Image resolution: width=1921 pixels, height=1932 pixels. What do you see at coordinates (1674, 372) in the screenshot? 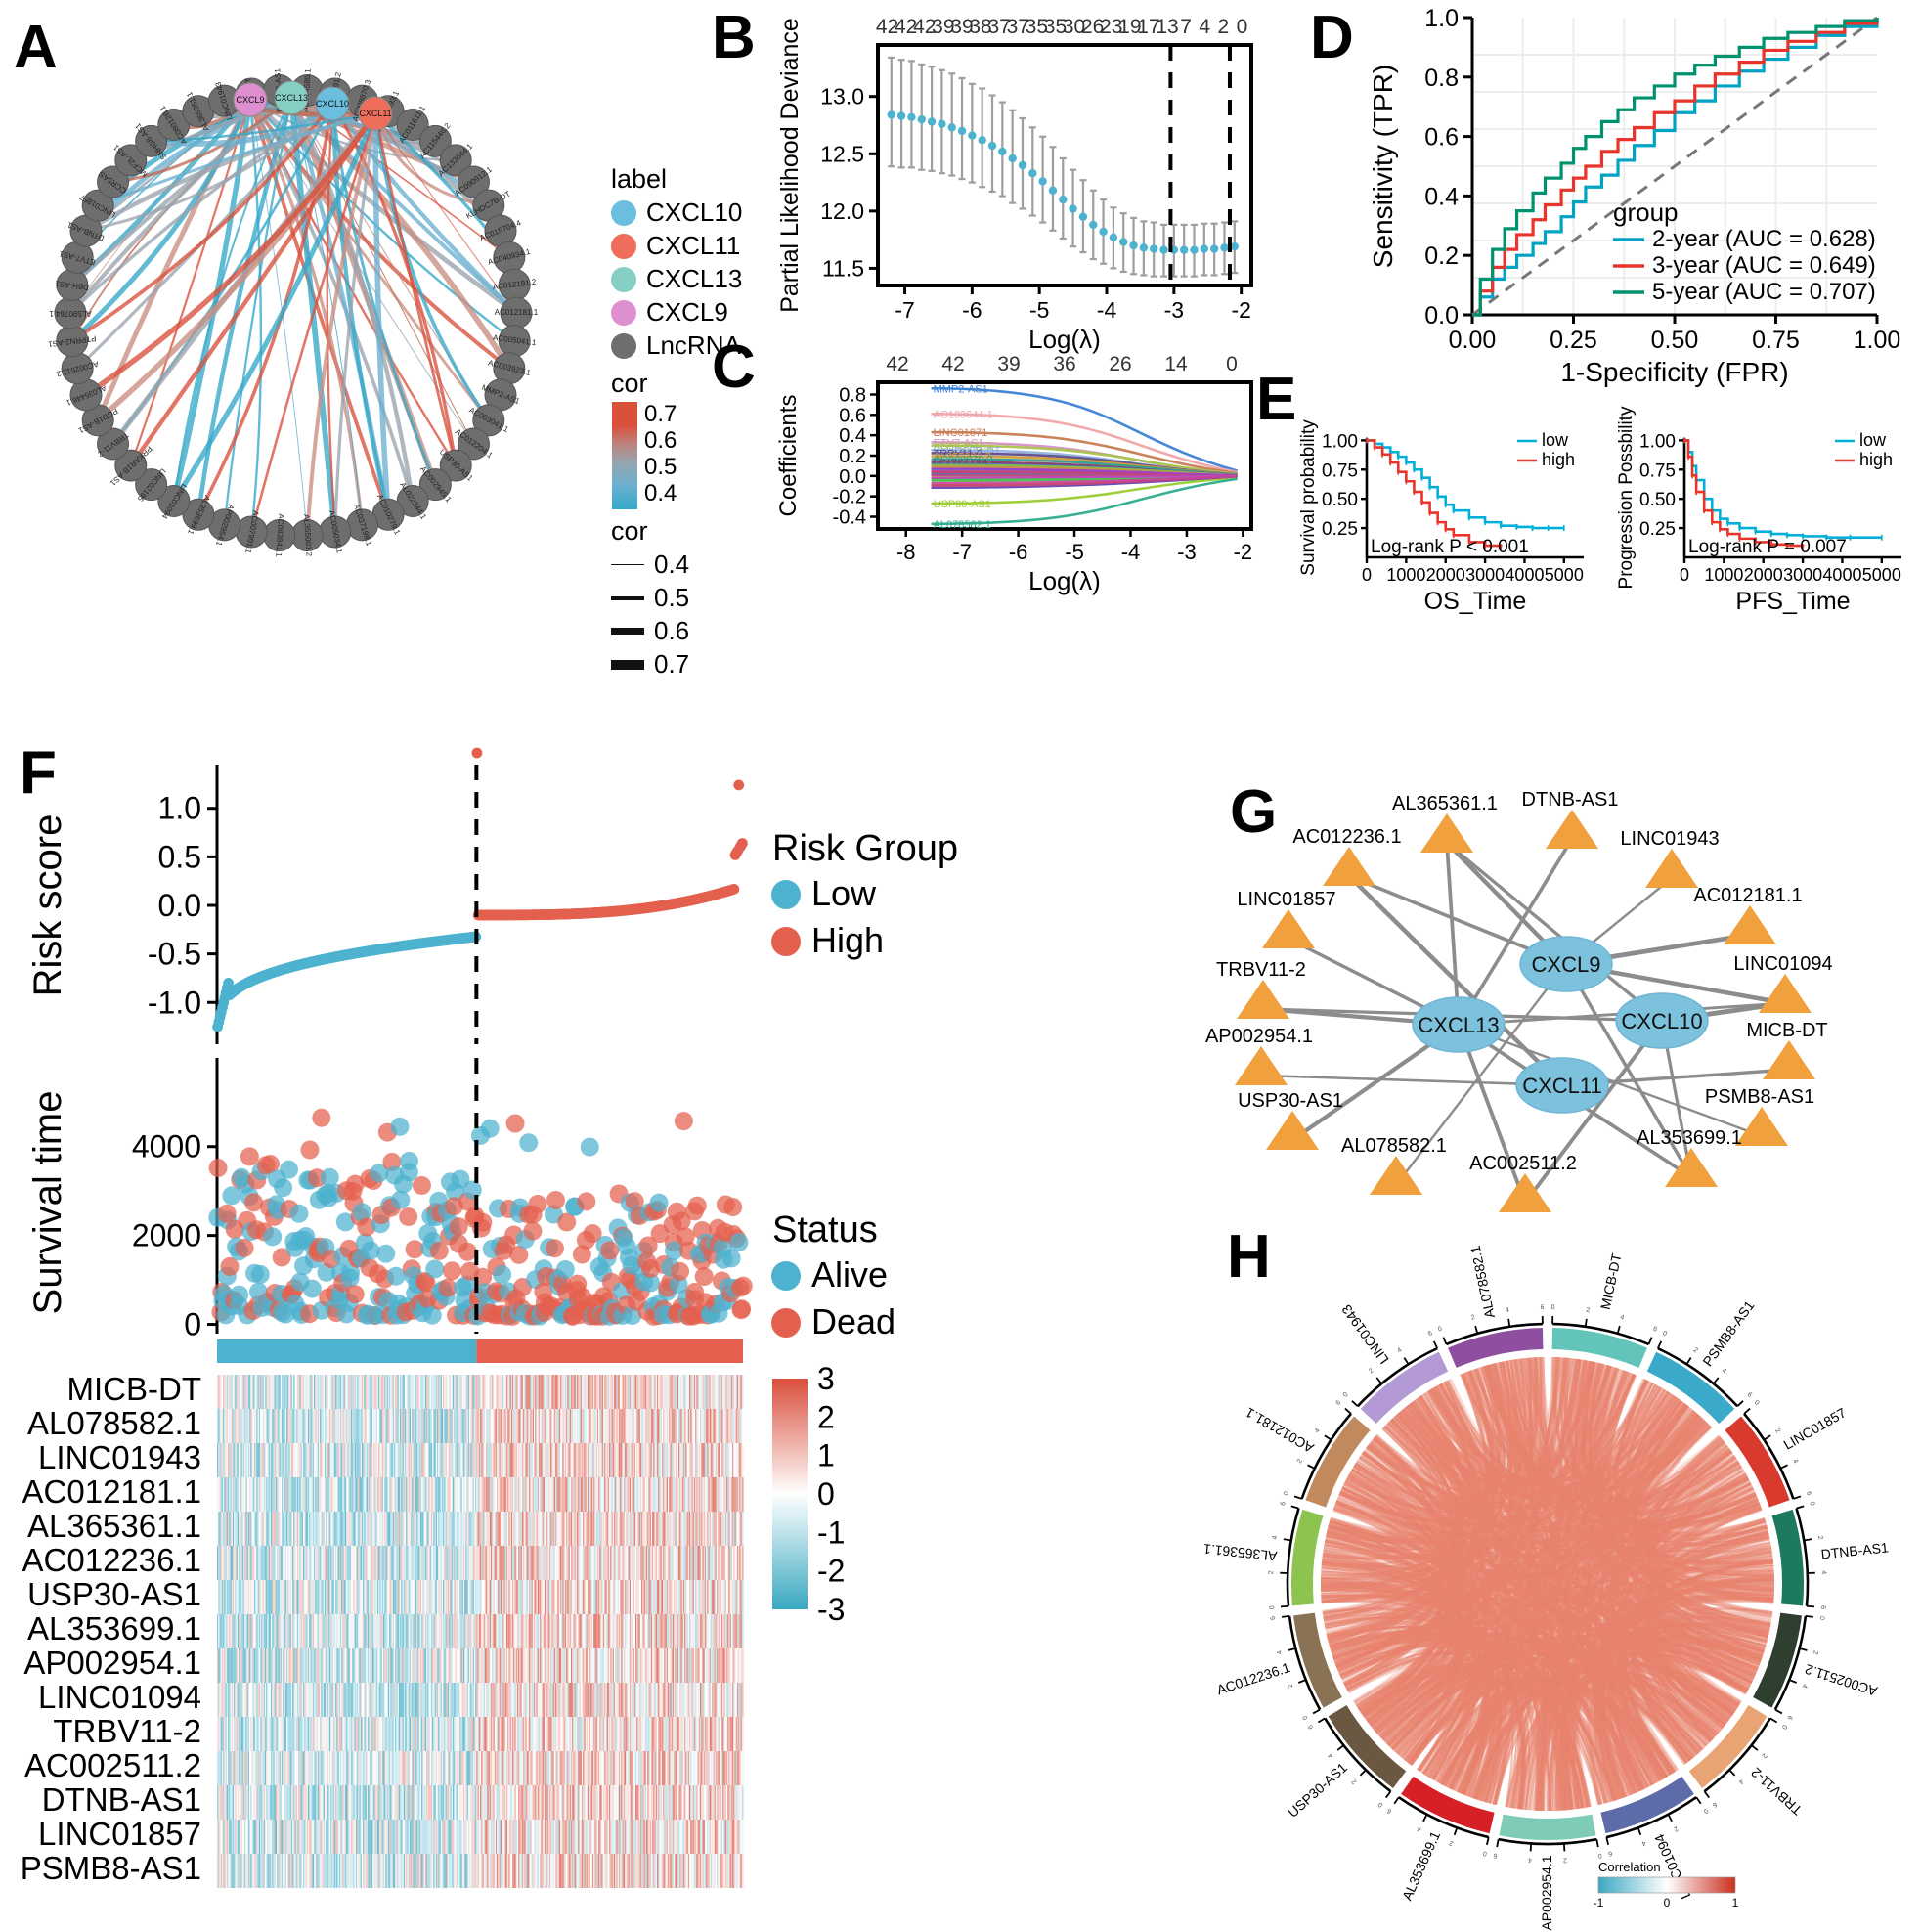
I see `x-axis-title: 1-Specificity (FPR)` at bounding box center [1674, 372].